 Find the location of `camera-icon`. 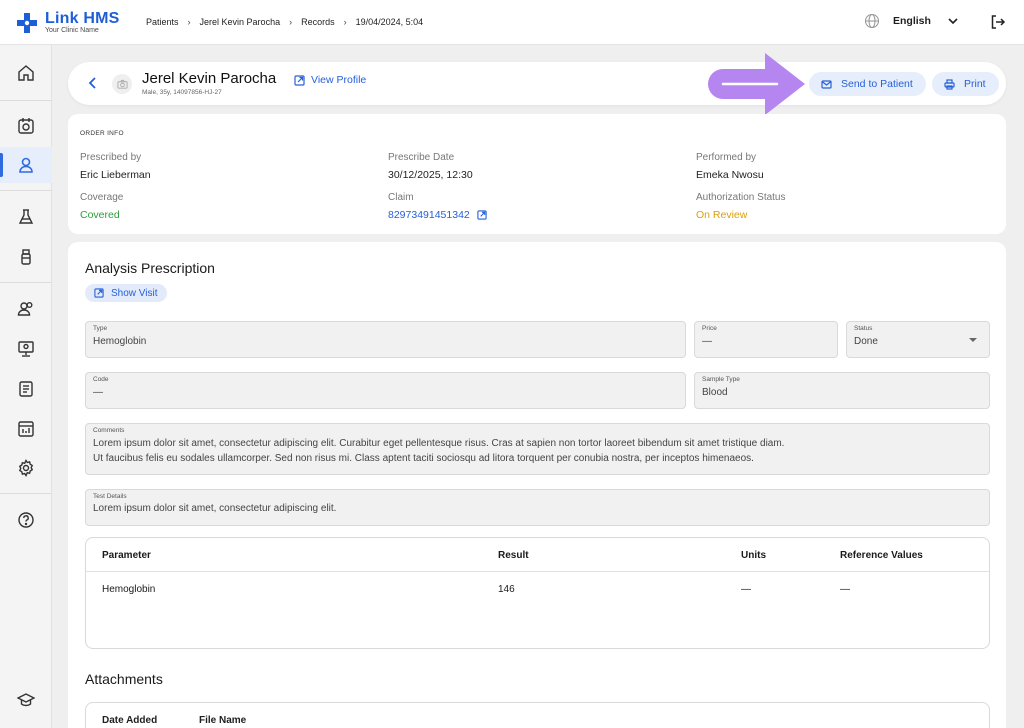

camera-icon is located at coordinates (122, 84).